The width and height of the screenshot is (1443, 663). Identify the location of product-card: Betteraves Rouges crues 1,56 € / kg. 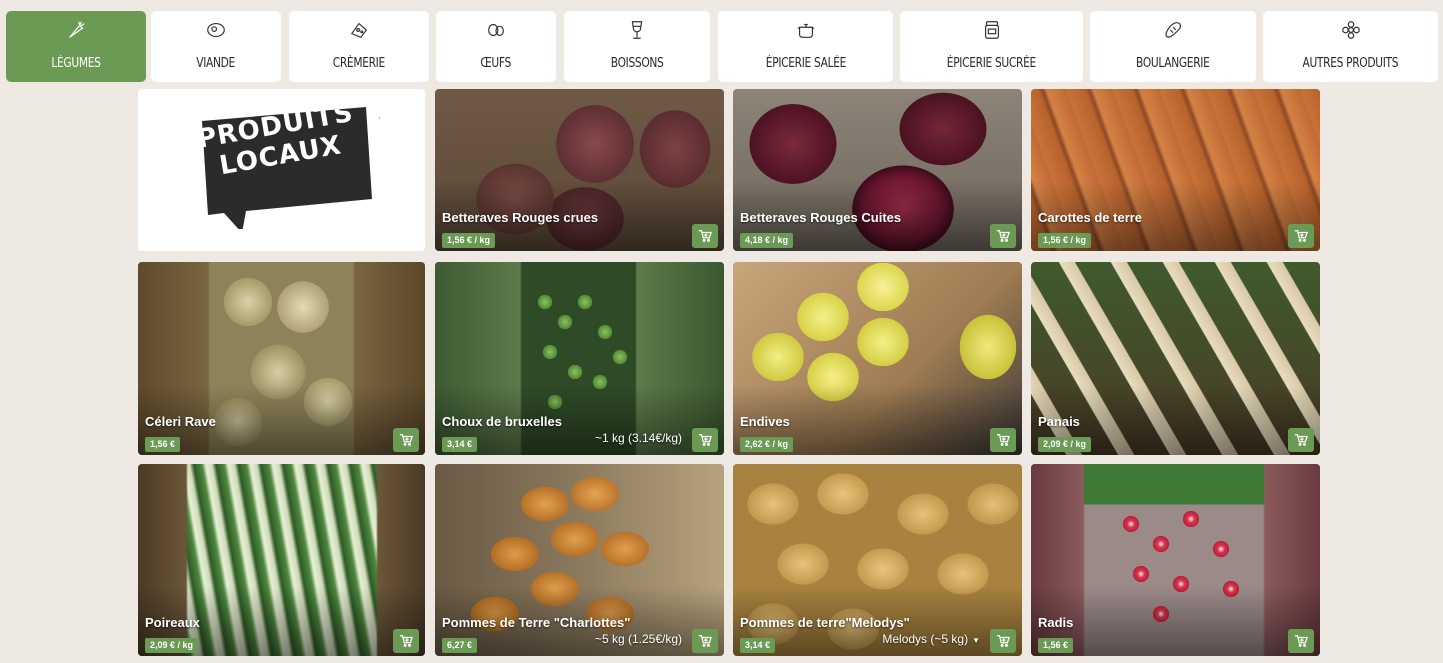
(579, 170).